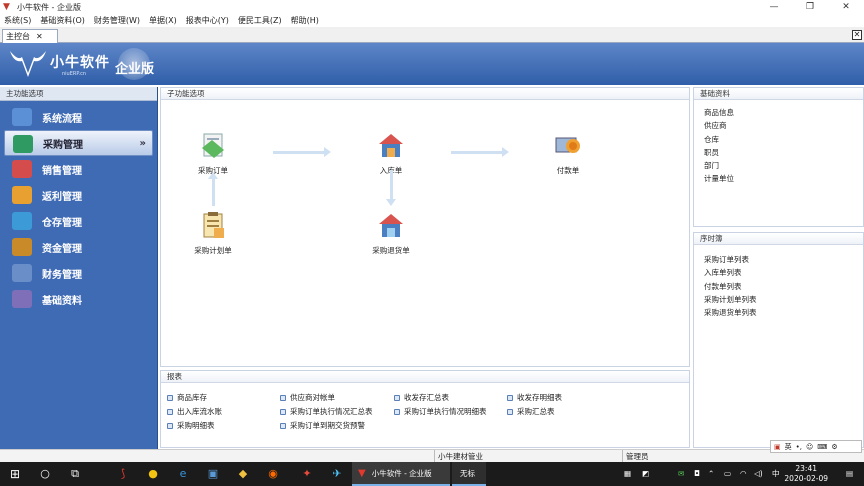 This screenshot has height=486, width=864. I want to click on tray-up-icon: ⌃, so click(711, 474).